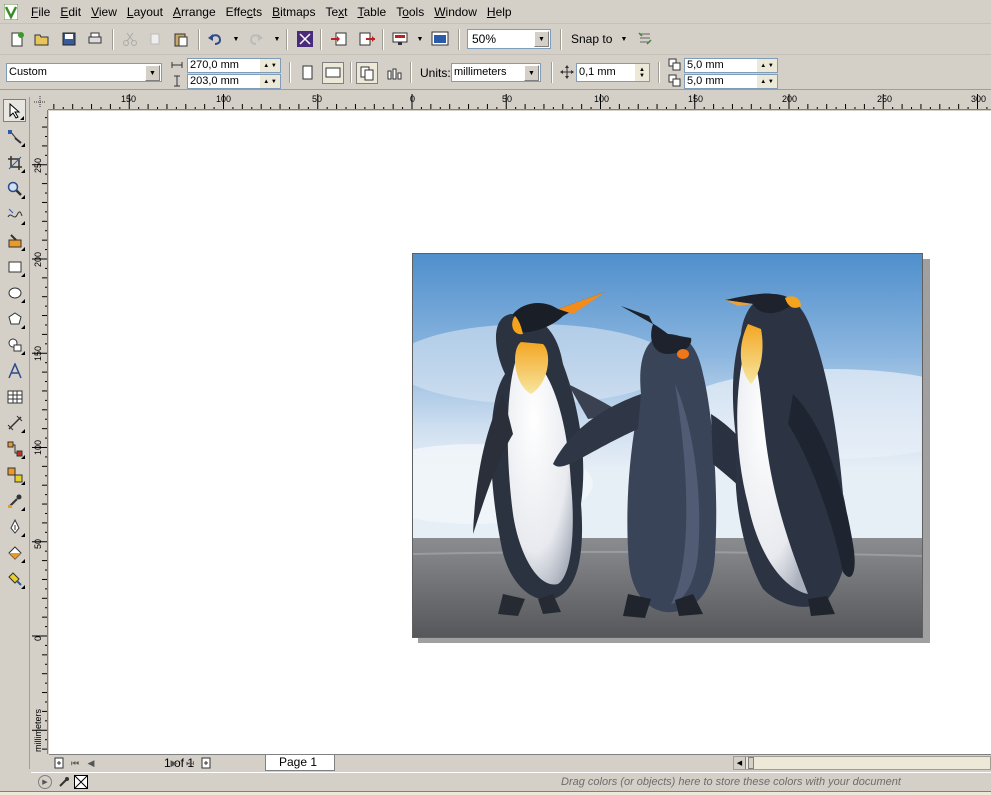 This screenshot has width=991, height=795. What do you see at coordinates (14, 552) in the screenshot?
I see `fill-tool` at bounding box center [14, 552].